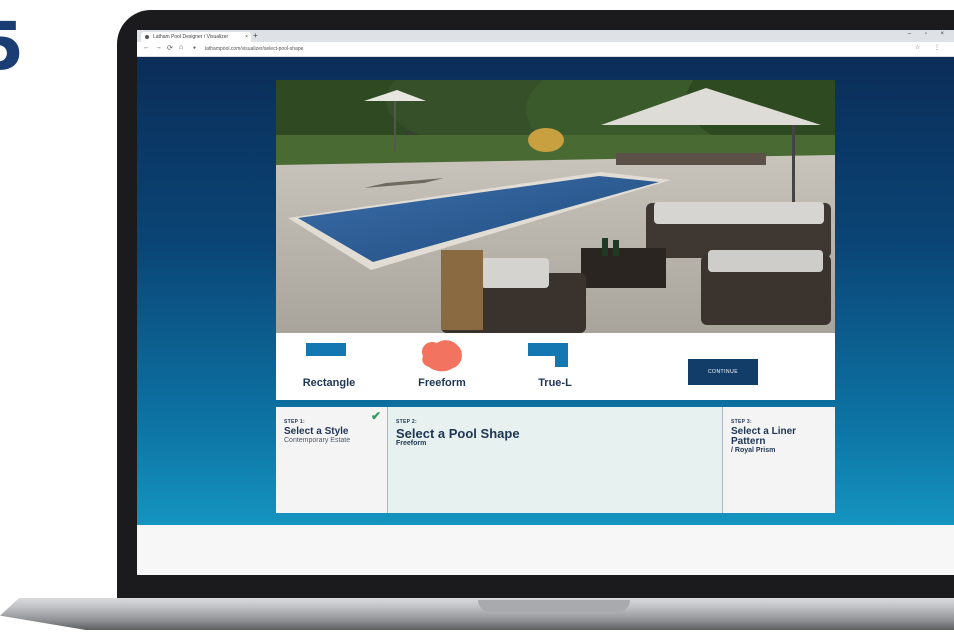  I want to click on step-number: STEP 2:, so click(406, 422).